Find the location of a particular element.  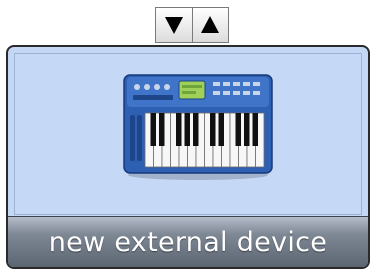

device-stepper is located at coordinates (192, 25).